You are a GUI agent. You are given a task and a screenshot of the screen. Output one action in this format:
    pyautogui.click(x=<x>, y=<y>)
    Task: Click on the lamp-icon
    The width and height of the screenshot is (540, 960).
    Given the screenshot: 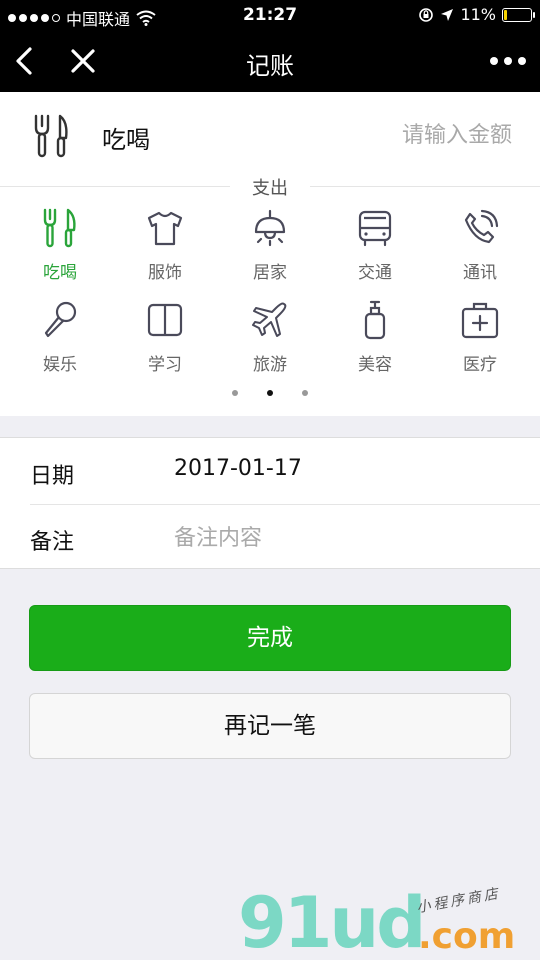 What is the action you would take?
    pyautogui.click(x=270, y=228)
    